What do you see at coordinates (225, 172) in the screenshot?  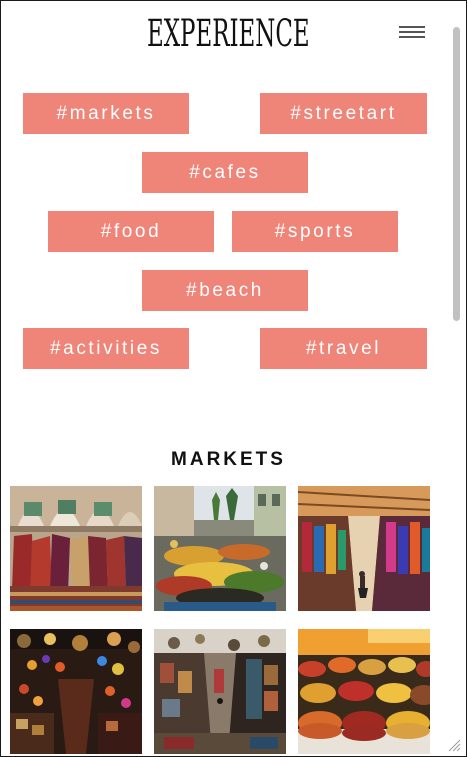 I see `tag-cafes: #cafes` at bounding box center [225, 172].